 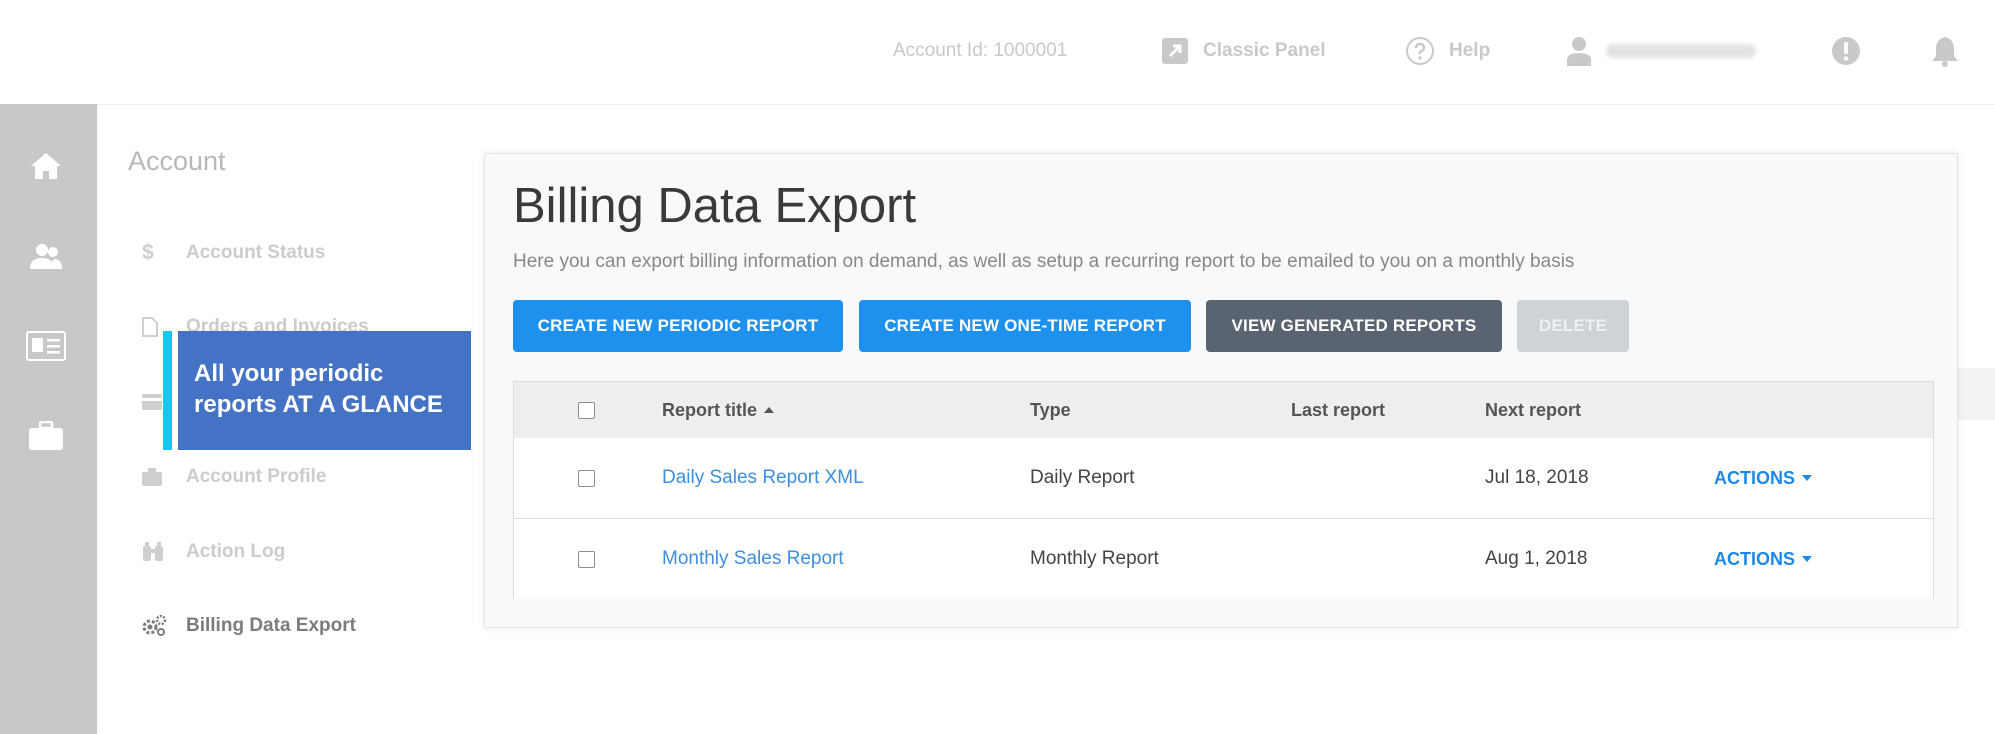 What do you see at coordinates (46, 256) in the screenshot?
I see `users-icon` at bounding box center [46, 256].